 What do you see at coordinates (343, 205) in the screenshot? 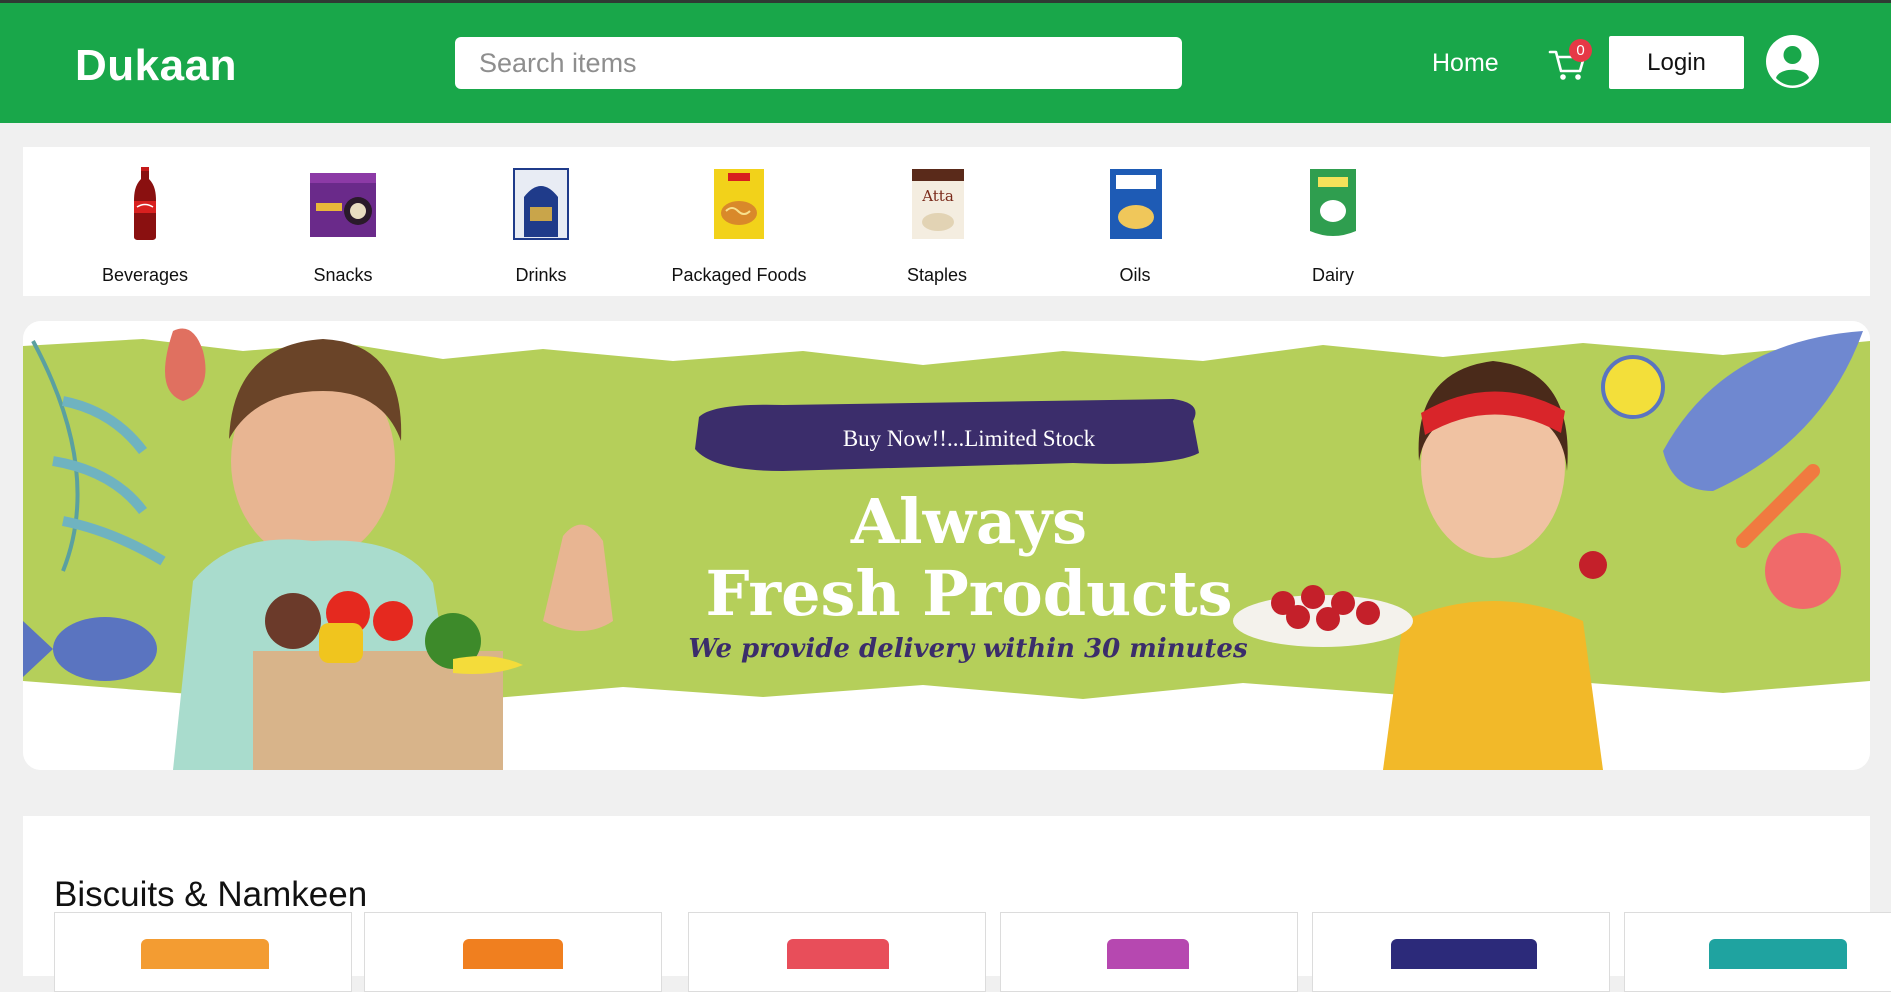
I see `snack-box-icon` at bounding box center [343, 205].